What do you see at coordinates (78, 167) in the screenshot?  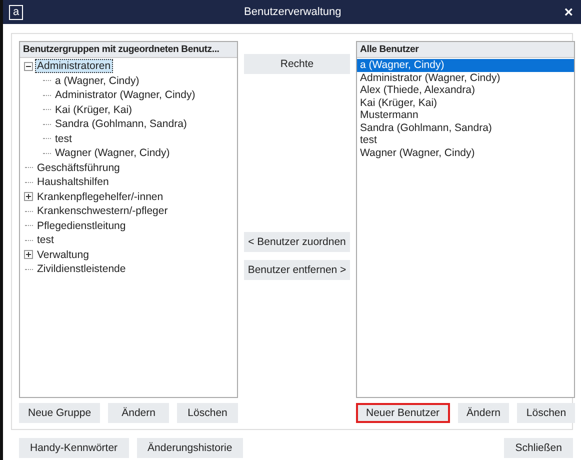 I see `tree-item: Geschäftsführung` at bounding box center [78, 167].